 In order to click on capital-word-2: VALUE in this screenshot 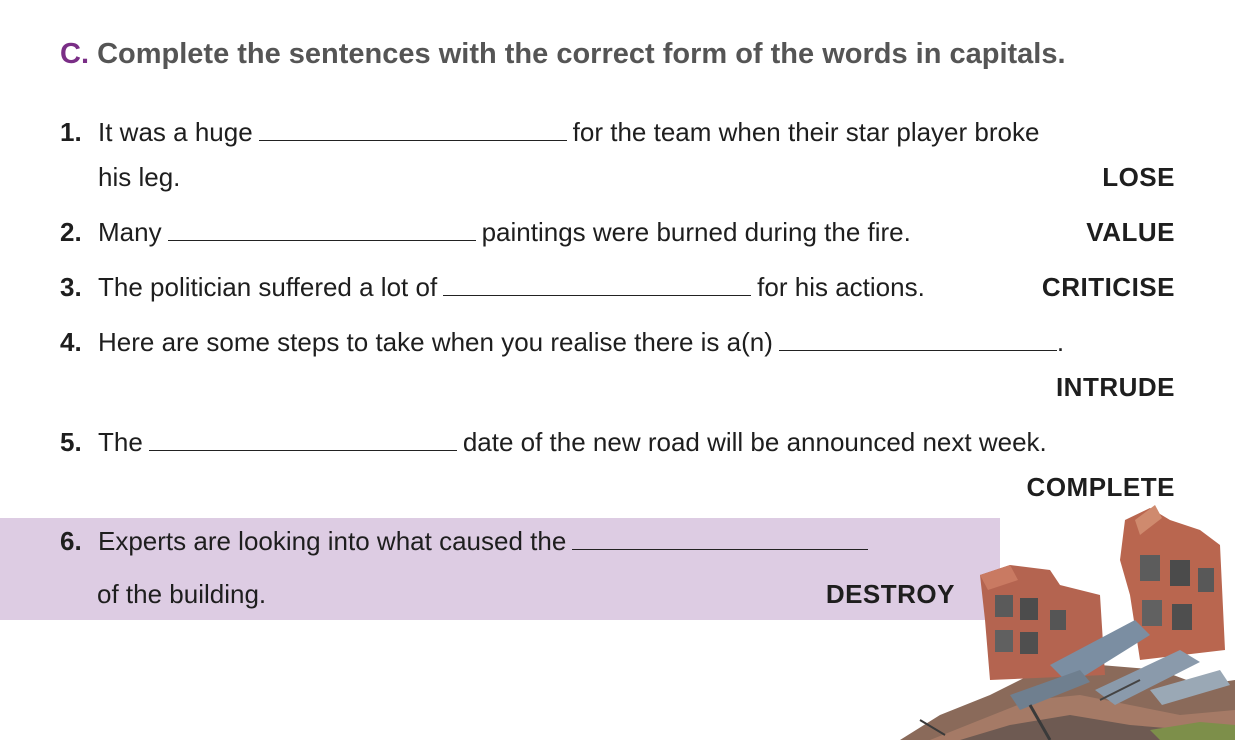, I will do `click(1130, 232)`.